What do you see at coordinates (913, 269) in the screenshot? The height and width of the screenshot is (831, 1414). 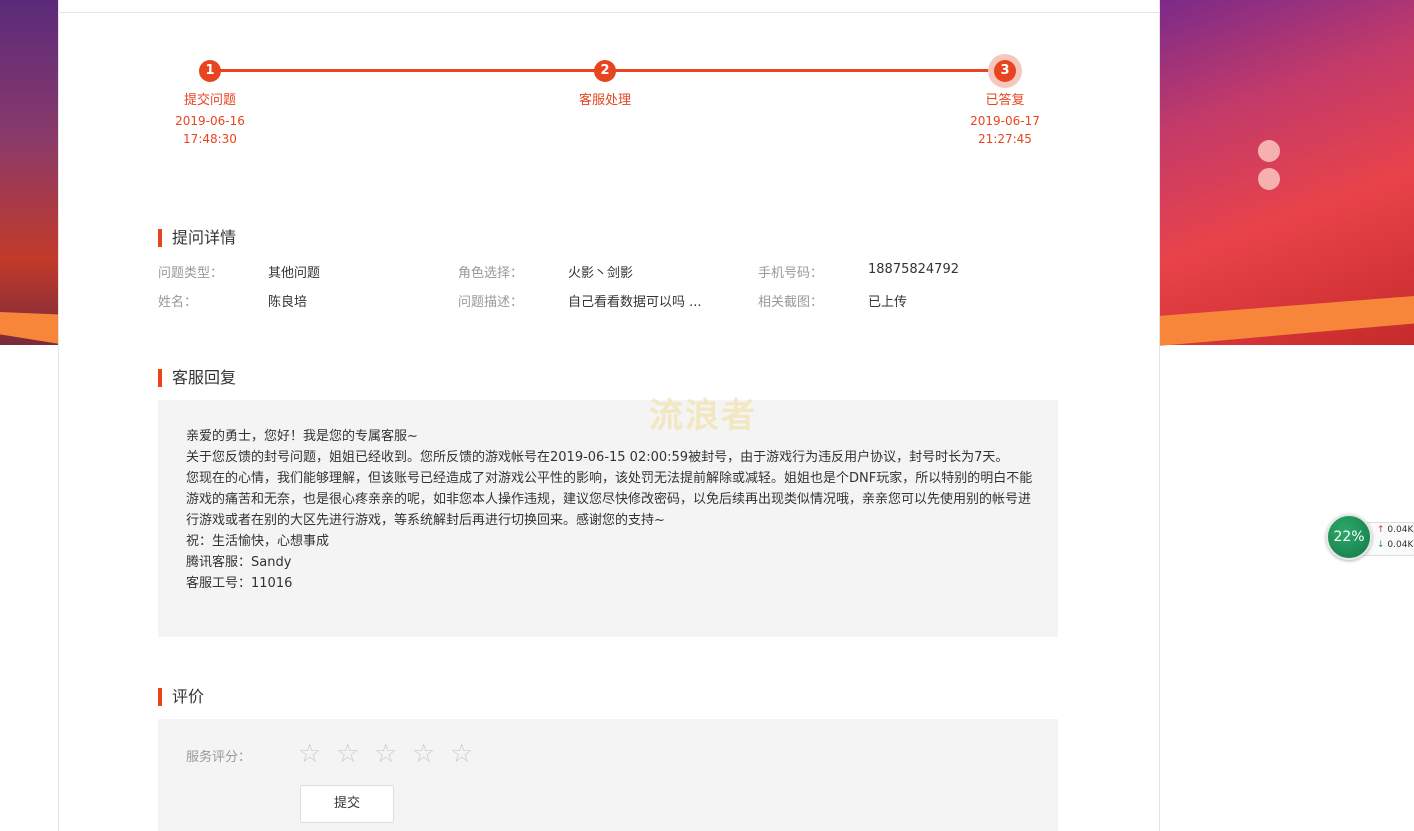 I see `detail-value-phone: 18875824792` at bounding box center [913, 269].